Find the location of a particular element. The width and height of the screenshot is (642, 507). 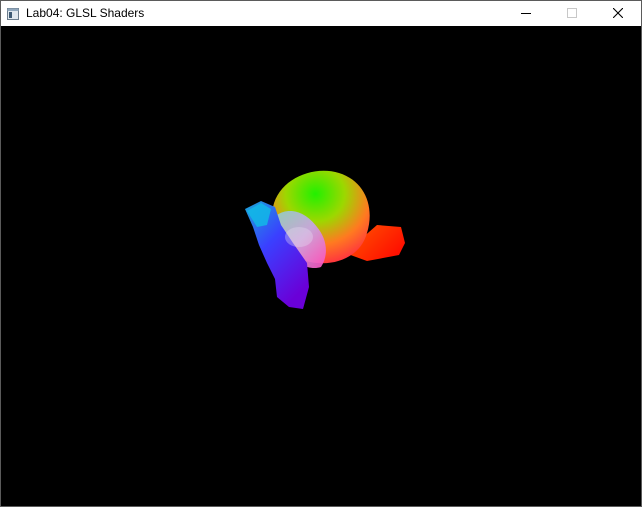

window-title: Lab04: GLSL Shaders is located at coordinates (85, 13).